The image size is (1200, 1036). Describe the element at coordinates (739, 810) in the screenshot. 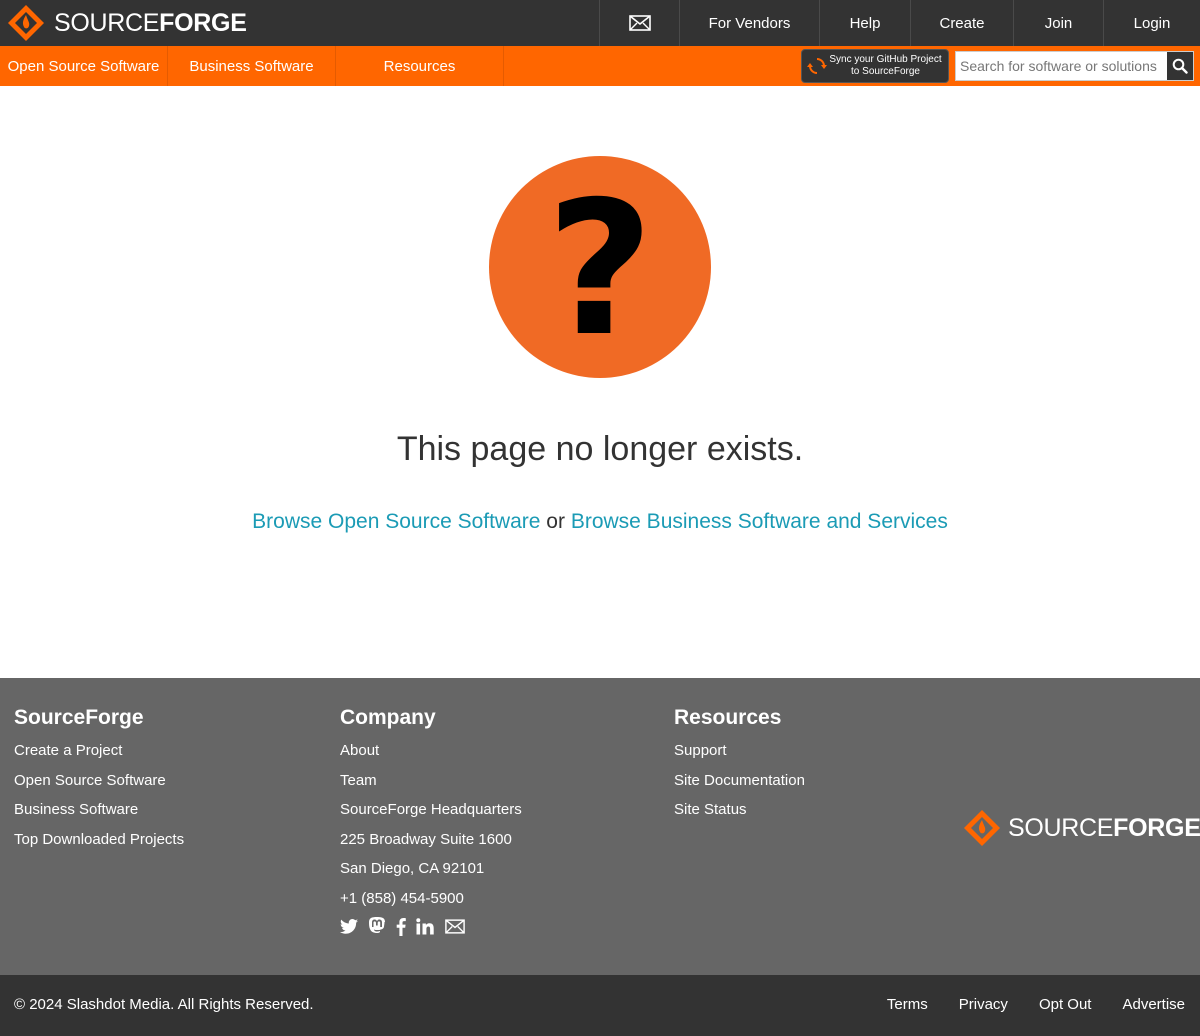

I see `footer-link-site-status: Site Status` at that location.